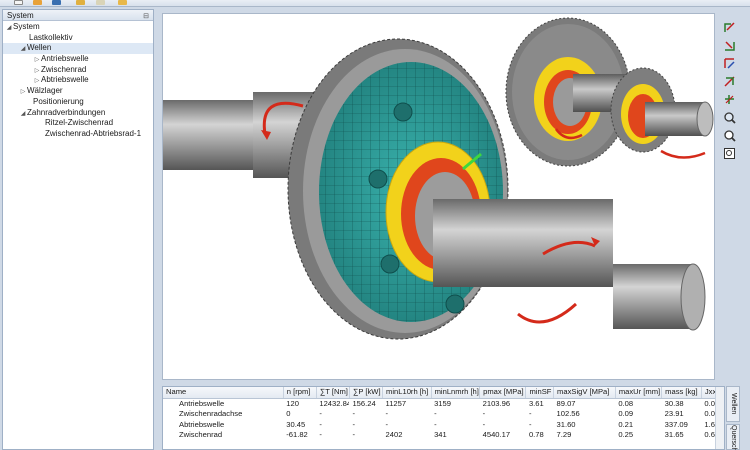 The image size is (750, 450). I want to click on table-cell: 341, so click(440, 434).